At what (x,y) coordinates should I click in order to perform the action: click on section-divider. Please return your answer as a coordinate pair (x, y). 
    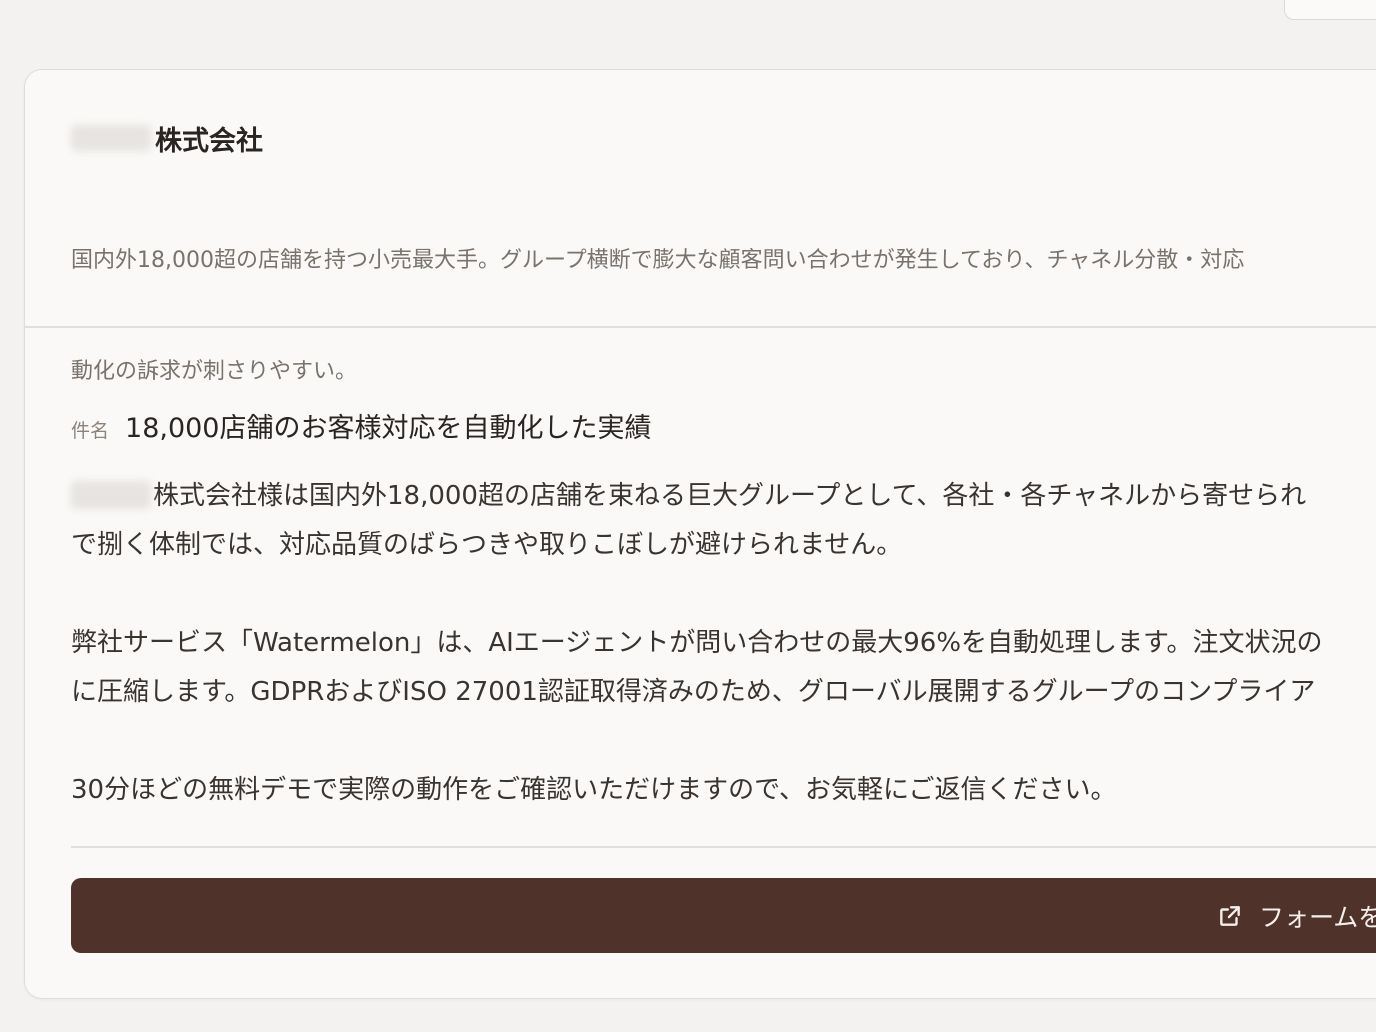
    Looking at the image, I should click on (700, 327).